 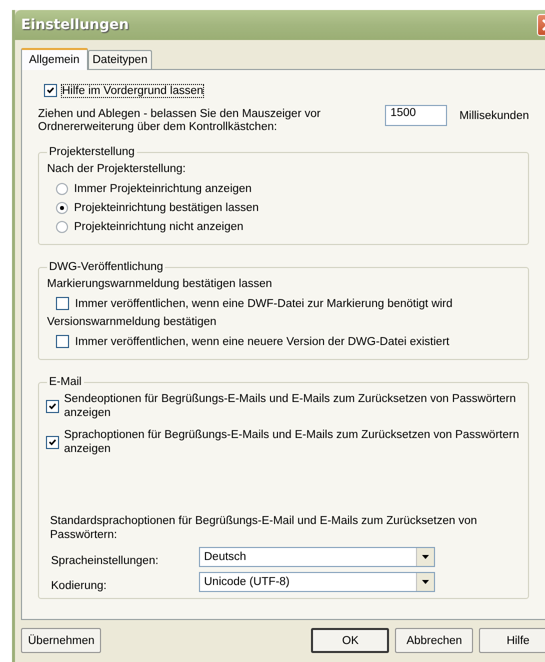 I want to click on radio-label: Projekteinrichtung bestätigen lassen, so click(x=166, y=208).